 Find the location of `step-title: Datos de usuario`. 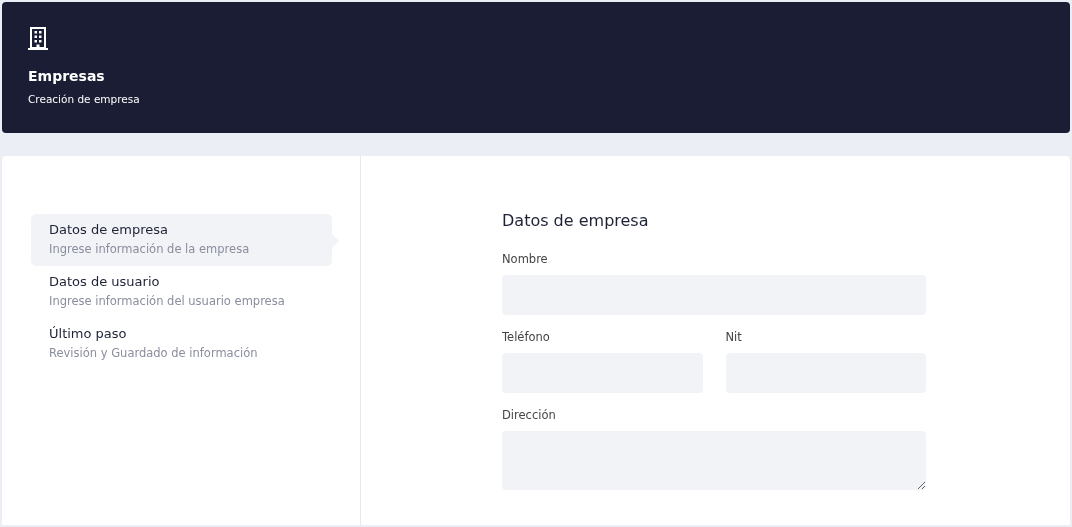

step-title: Datos de usuario is located at coordinates (105, 281).